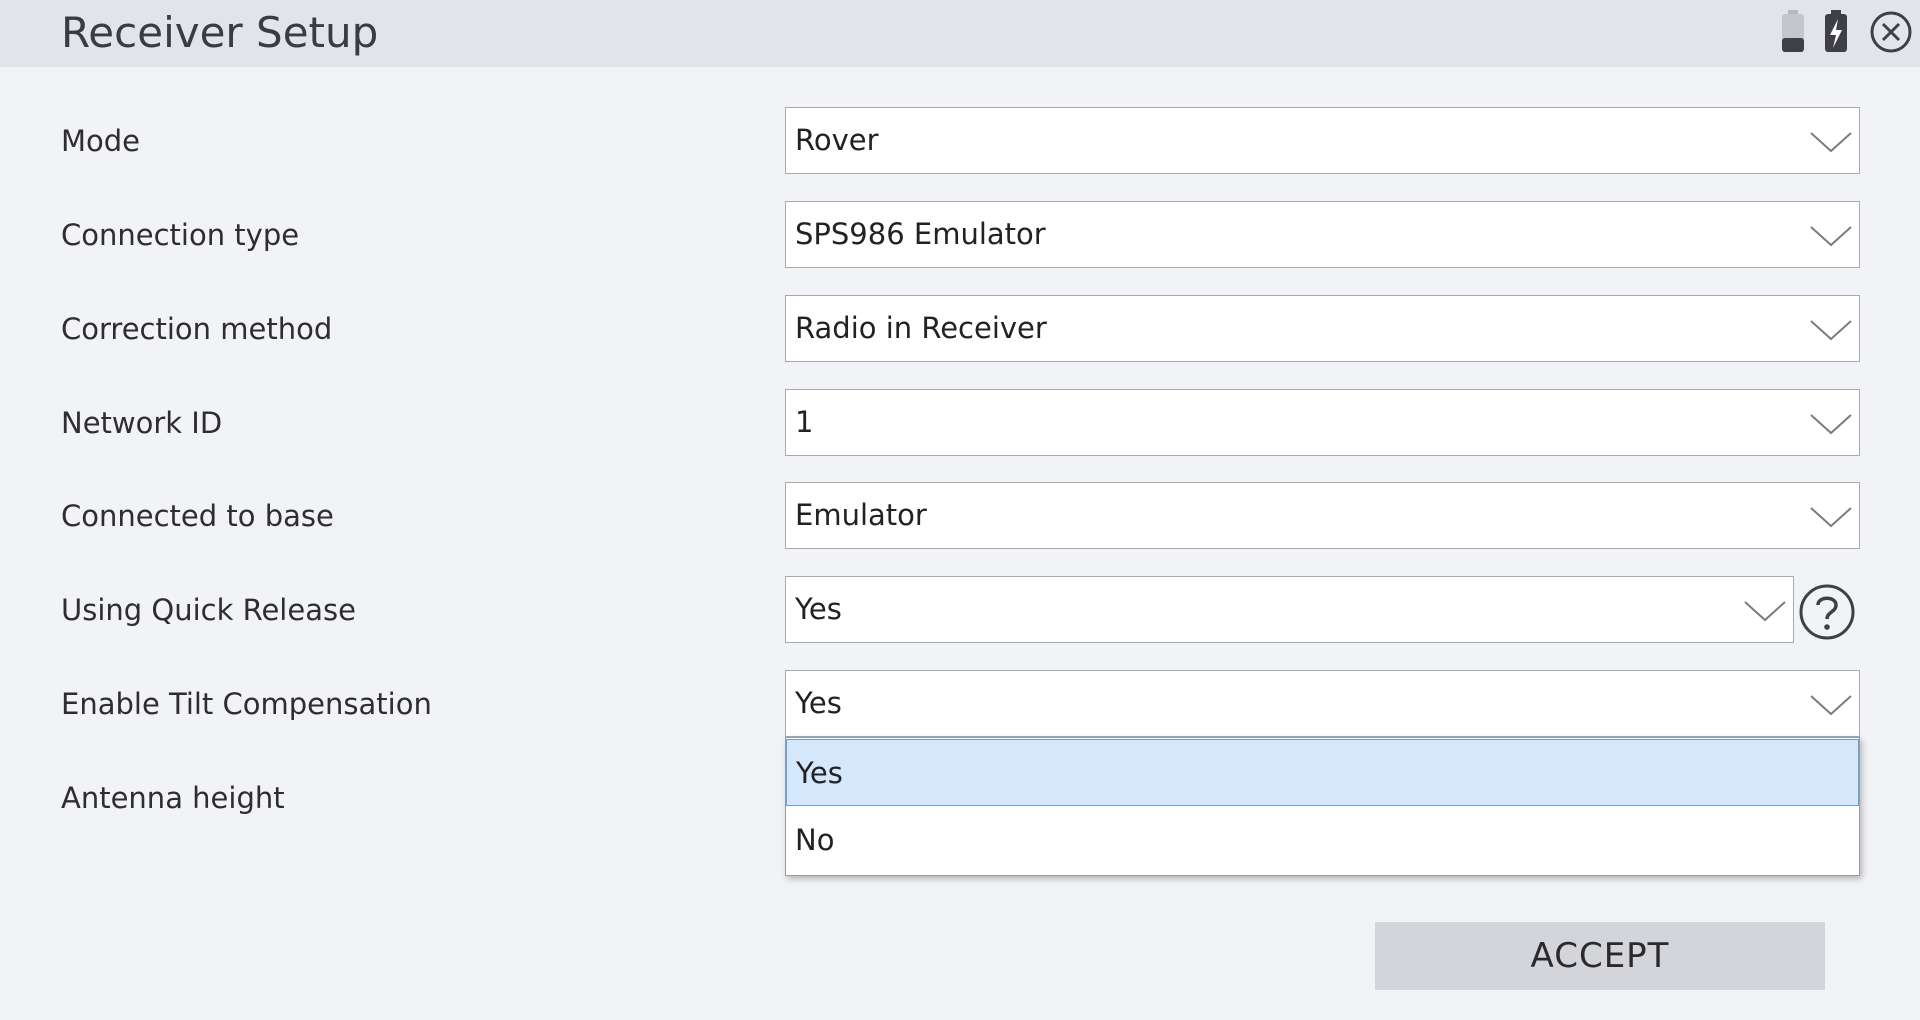 This screenshot has height=1020, width=1920. What do you see at coordinates (1891, 34) in the screenshot?
I see `close-icon` at bounding box center [1891, 34].